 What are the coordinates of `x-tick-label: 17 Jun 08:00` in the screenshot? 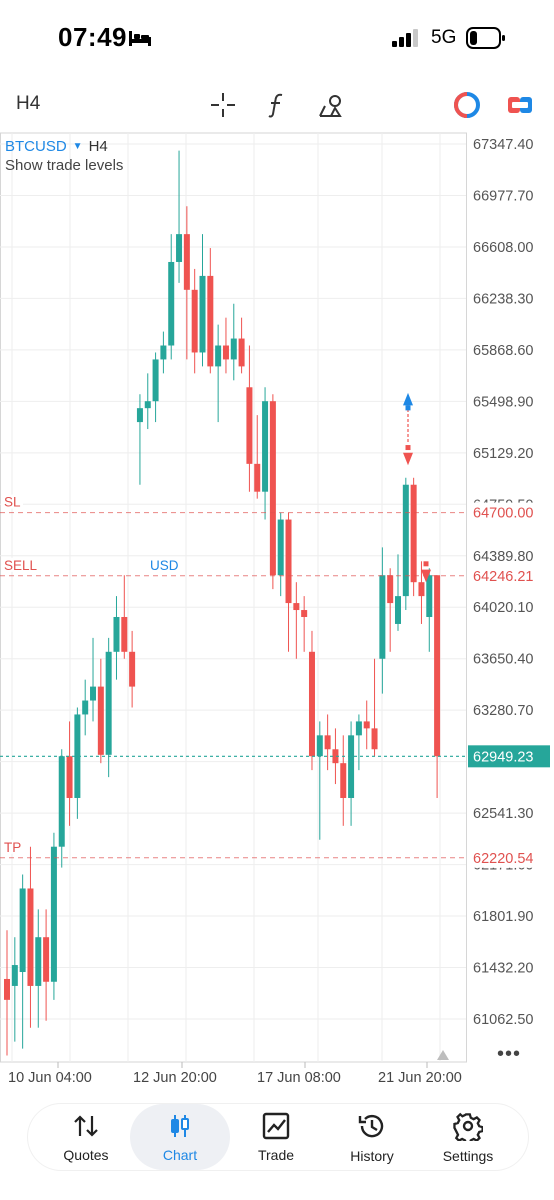 It's located at (299, 1078).